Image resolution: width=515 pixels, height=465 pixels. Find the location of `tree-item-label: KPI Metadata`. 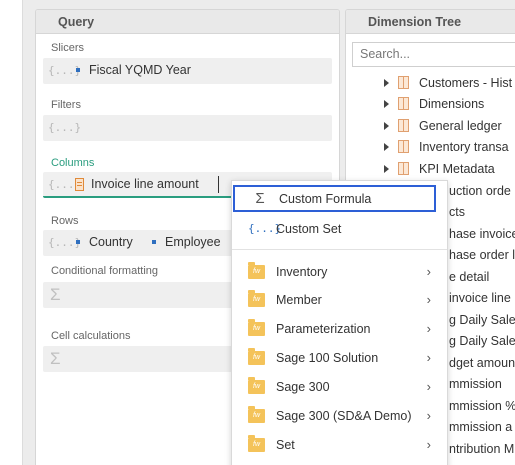

tree-item-label: KPI Metadata is located at coordinates (457, 168).